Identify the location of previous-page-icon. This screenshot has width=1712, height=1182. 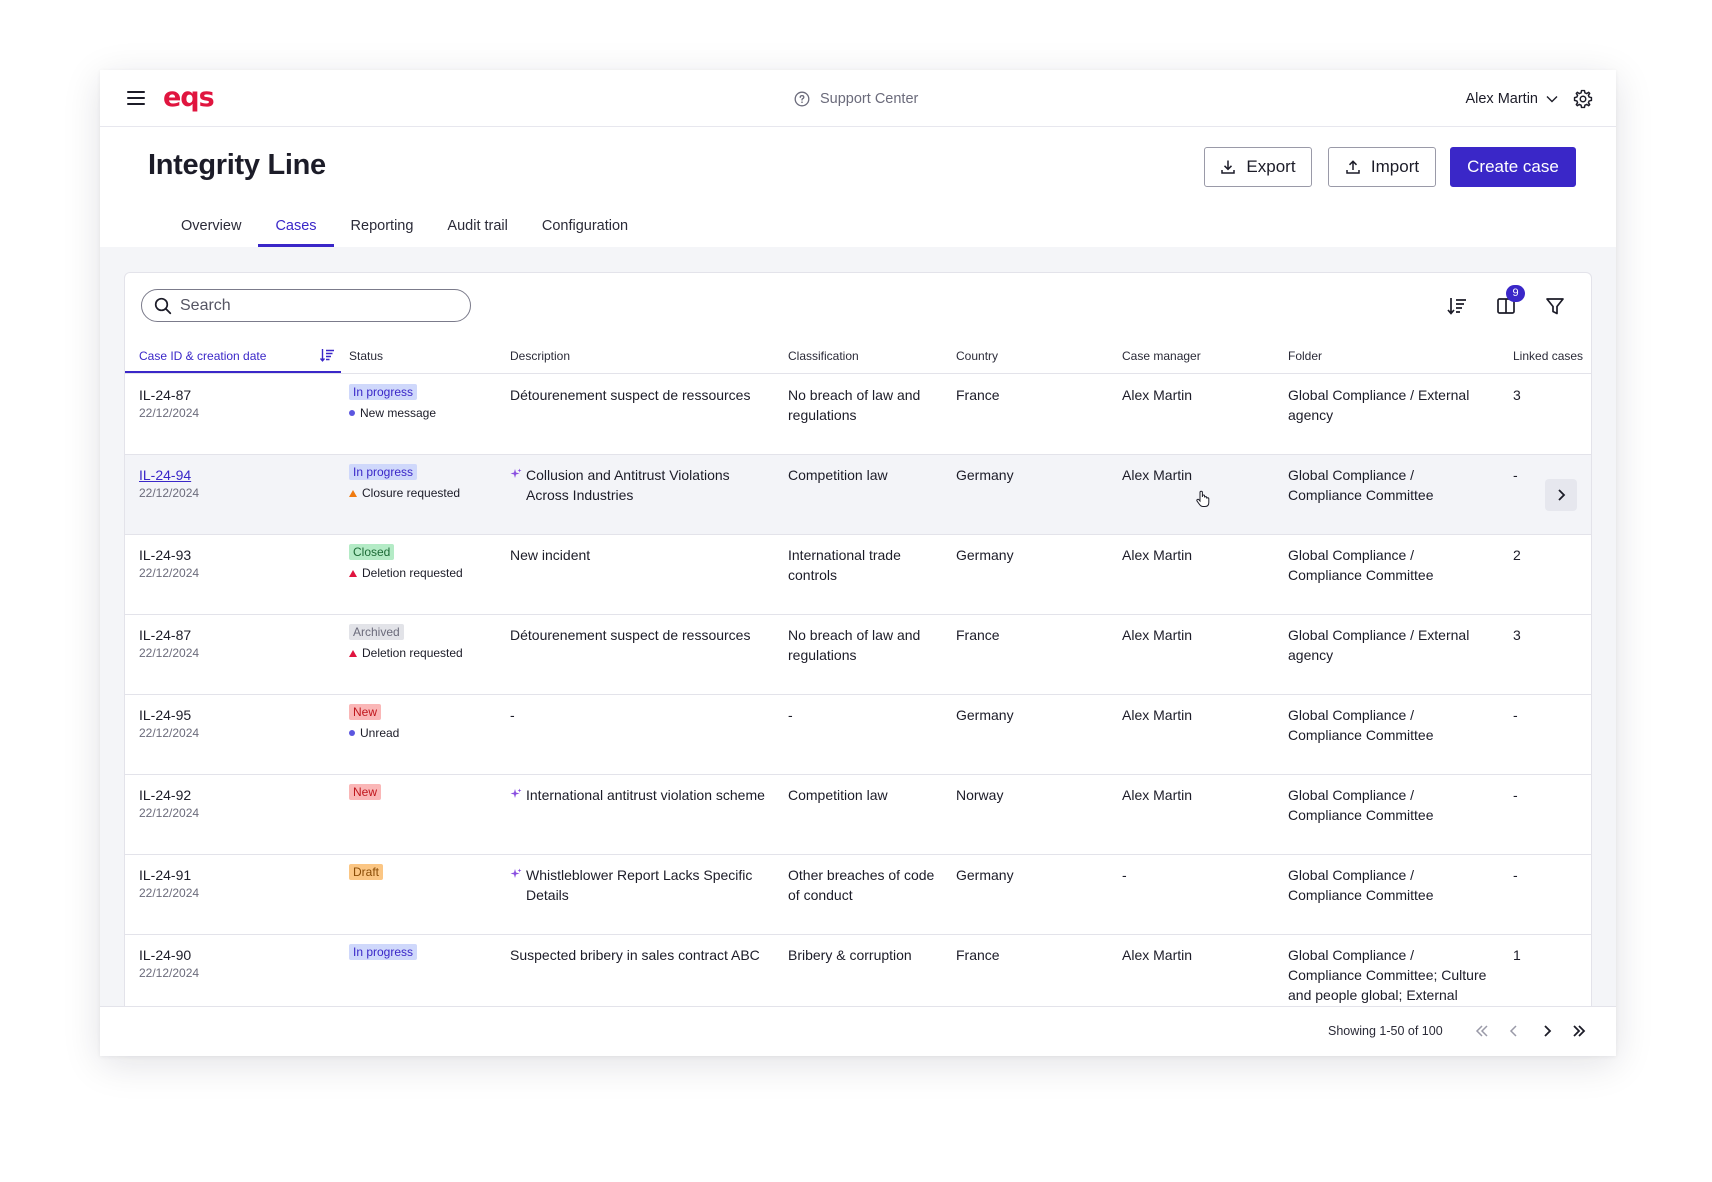
(1514, 1031).